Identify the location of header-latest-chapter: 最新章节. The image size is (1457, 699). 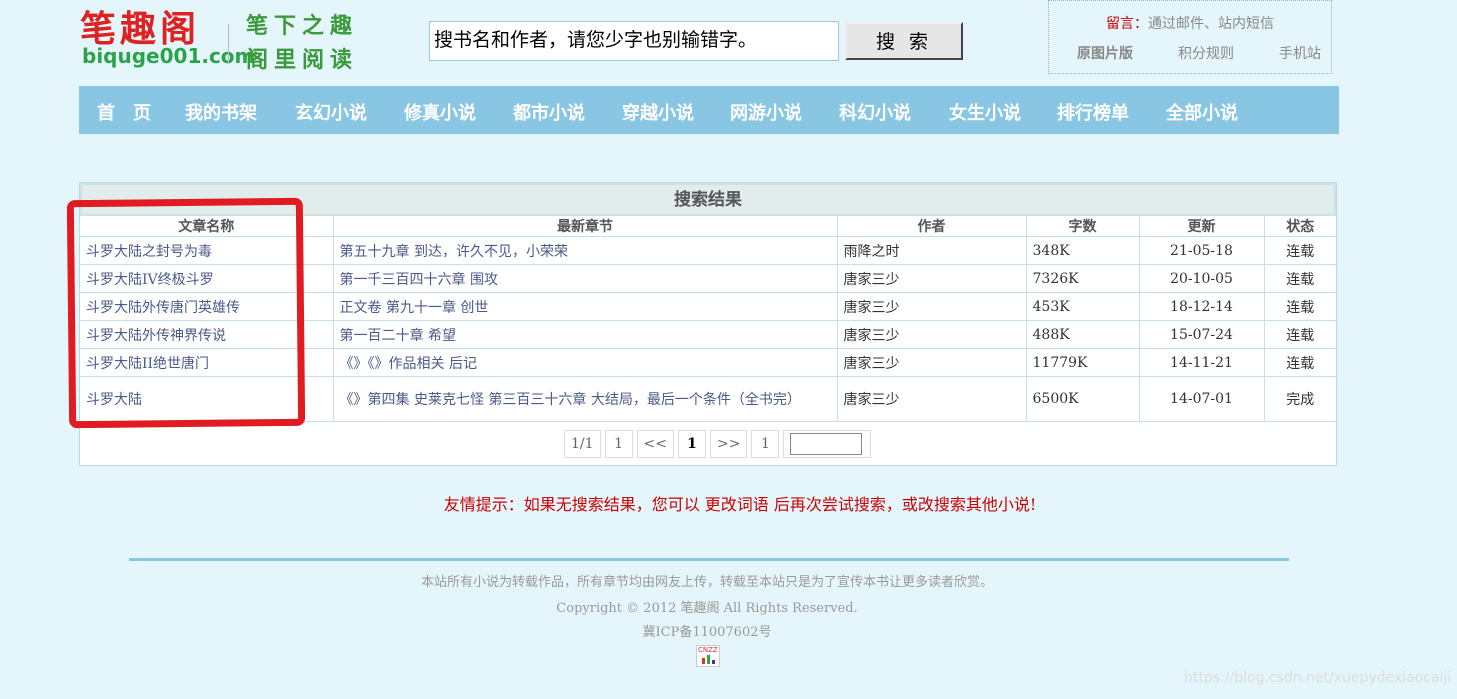
(585, 226).